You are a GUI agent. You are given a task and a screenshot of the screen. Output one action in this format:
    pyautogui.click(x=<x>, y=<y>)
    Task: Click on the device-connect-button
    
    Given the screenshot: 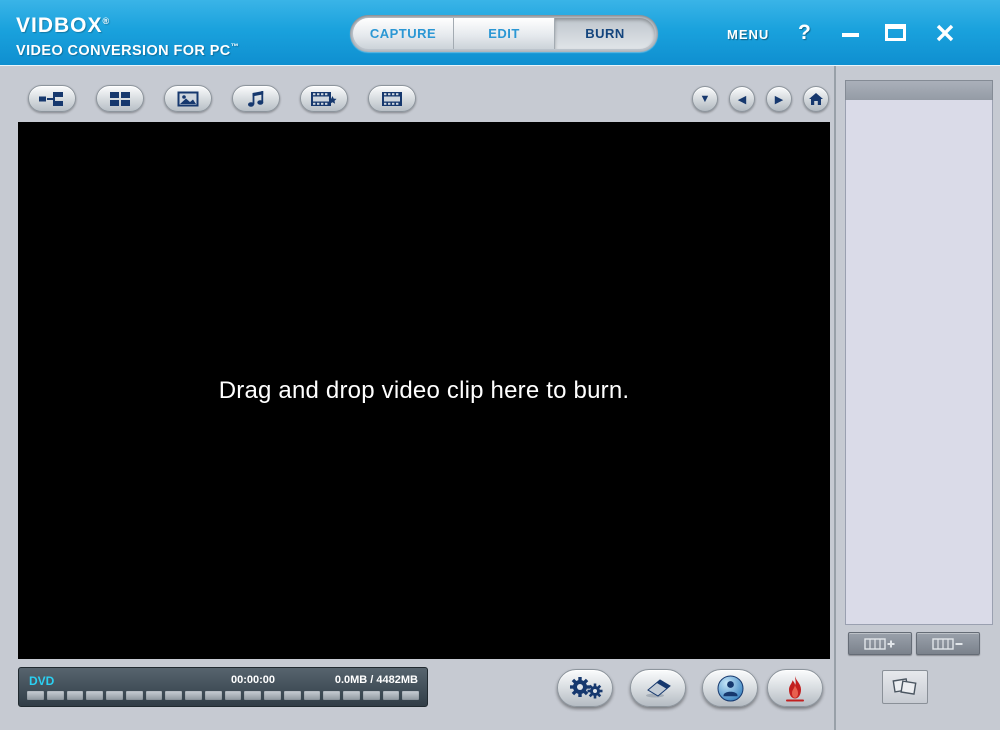 What is the action you would take?
    pyautogui.click(x=52, y=98)
    